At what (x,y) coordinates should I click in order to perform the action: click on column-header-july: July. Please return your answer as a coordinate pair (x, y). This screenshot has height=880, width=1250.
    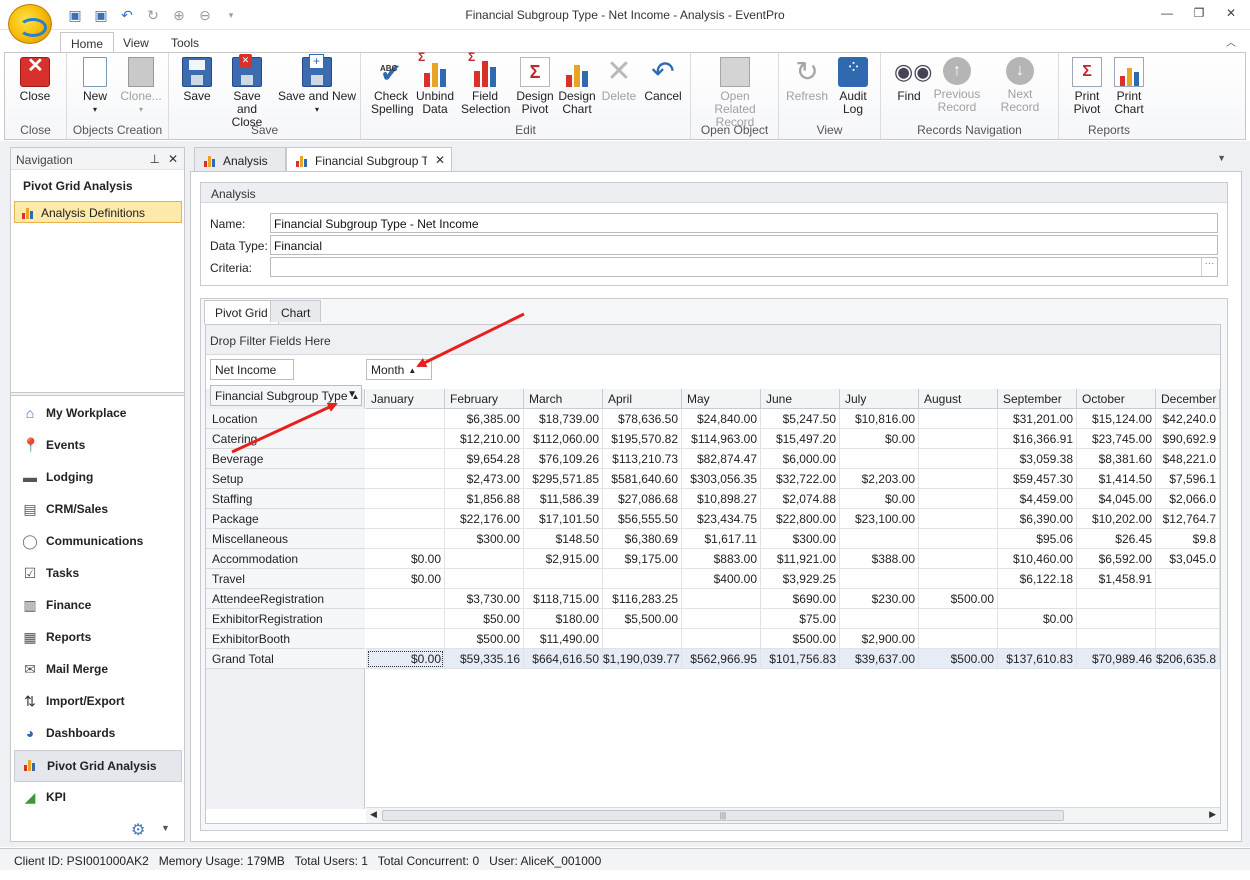
    Looking at the image, I should click on (879, 399).